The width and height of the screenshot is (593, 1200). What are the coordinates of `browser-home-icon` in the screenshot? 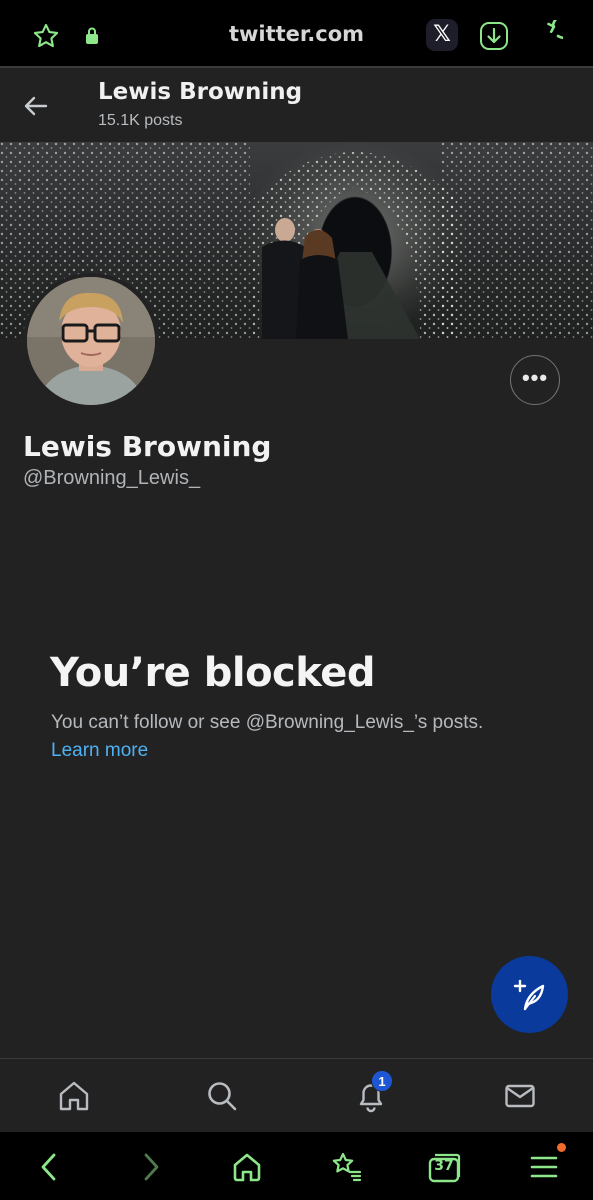 It's located at (247, 1167).